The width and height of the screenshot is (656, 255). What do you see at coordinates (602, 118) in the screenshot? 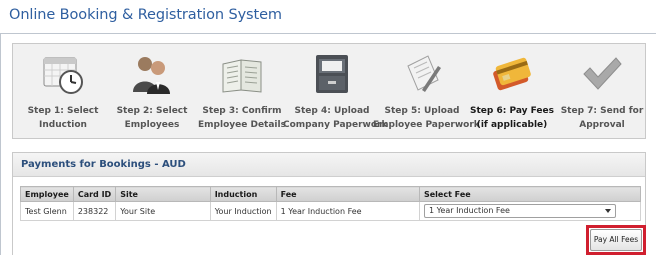
I see `step-label: Step 7: Send for Approval` at bounding box center [602, 118].